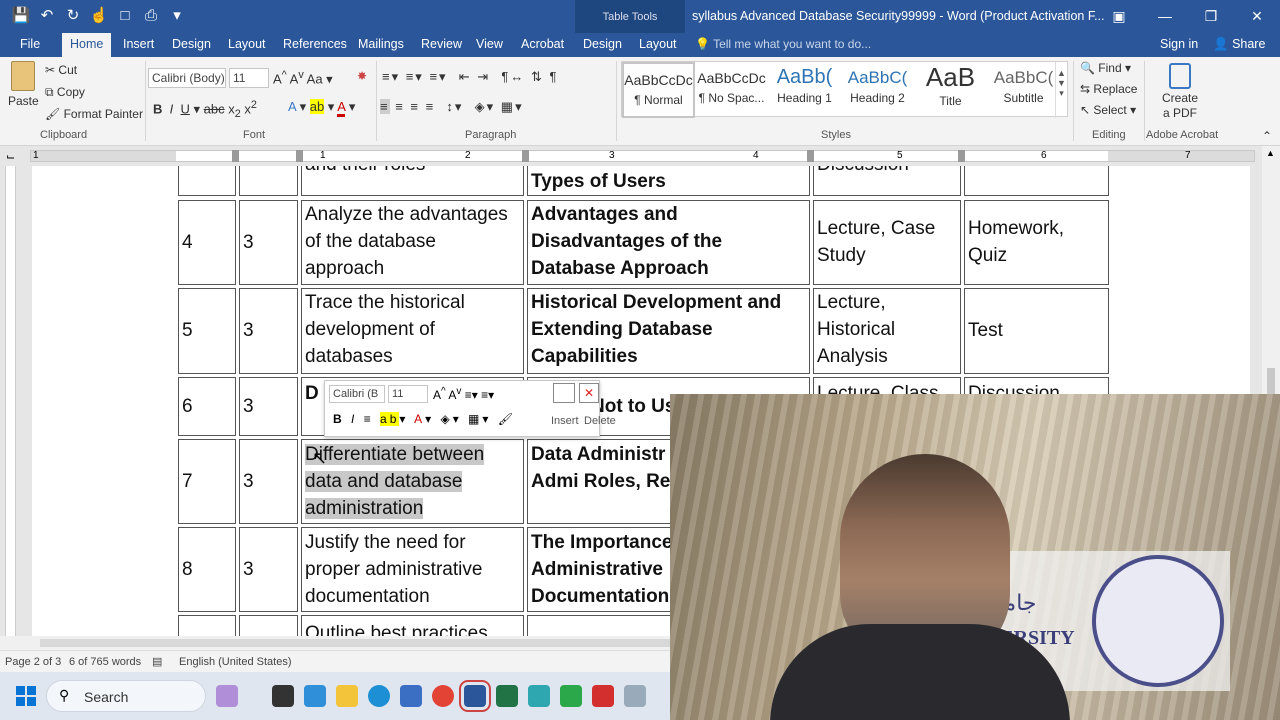 This screenshot has height=720, width=1280. What do you see at coordinates (10, 401) in the screenshot?
I see `vertical-ruler` at bounding box center [10, 401].